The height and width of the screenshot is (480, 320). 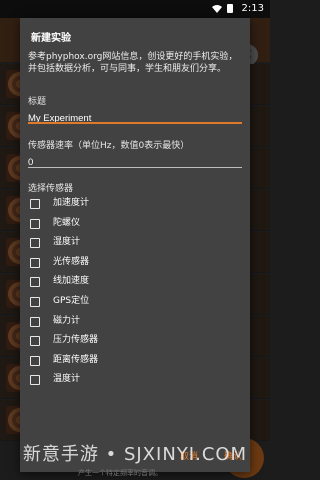 I want to click on sensor-item-gyroscope: 陀螺仪, so click(x=130, y=227).